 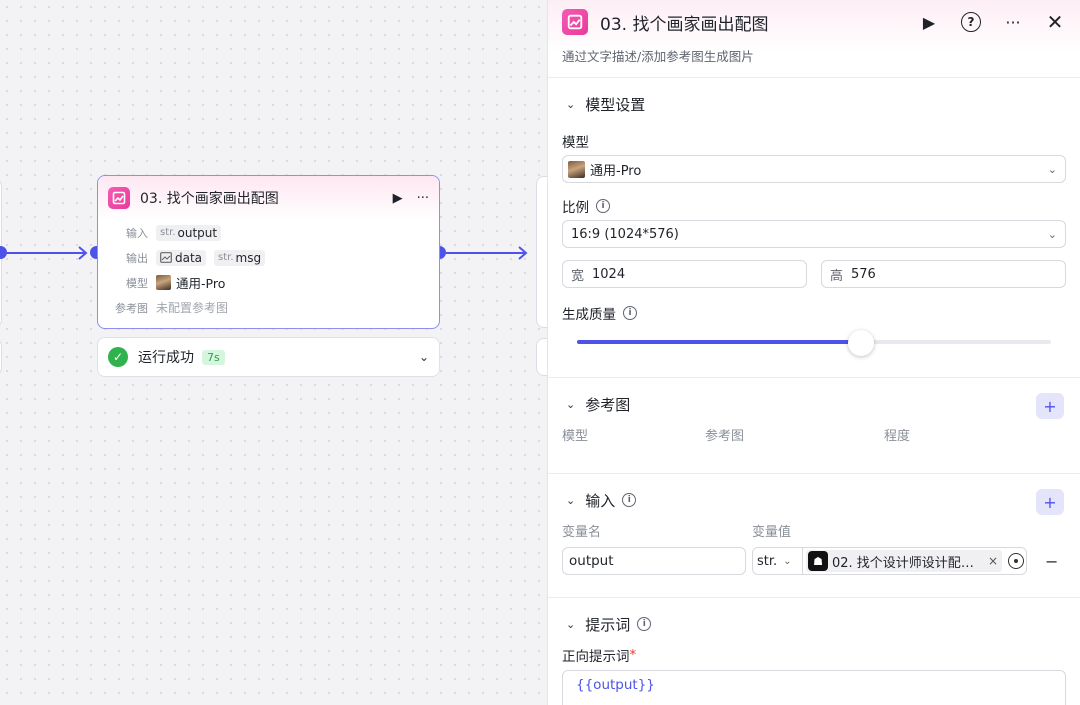 I want to click on quality-slider, so click(x=814, y=344).